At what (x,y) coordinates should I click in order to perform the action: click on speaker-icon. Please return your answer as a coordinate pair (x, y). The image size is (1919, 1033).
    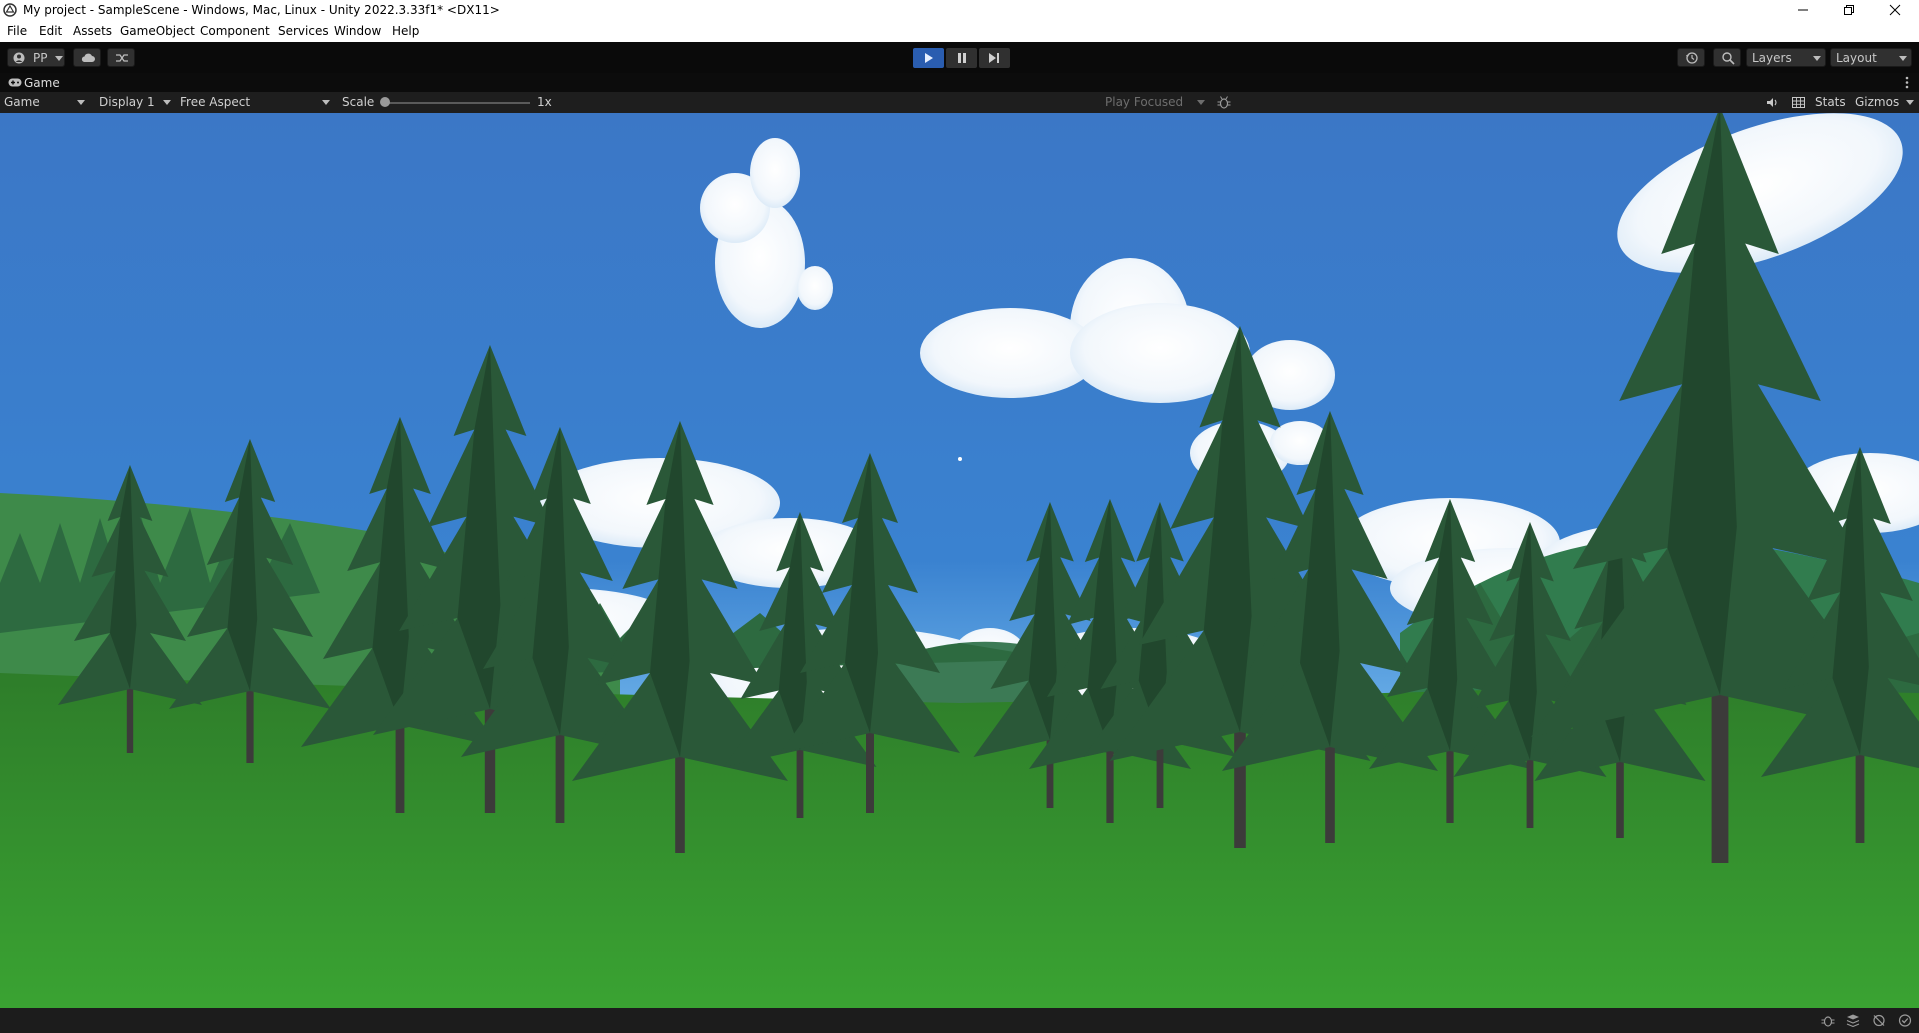
    Looking at the image, I should click on (1772, 102).